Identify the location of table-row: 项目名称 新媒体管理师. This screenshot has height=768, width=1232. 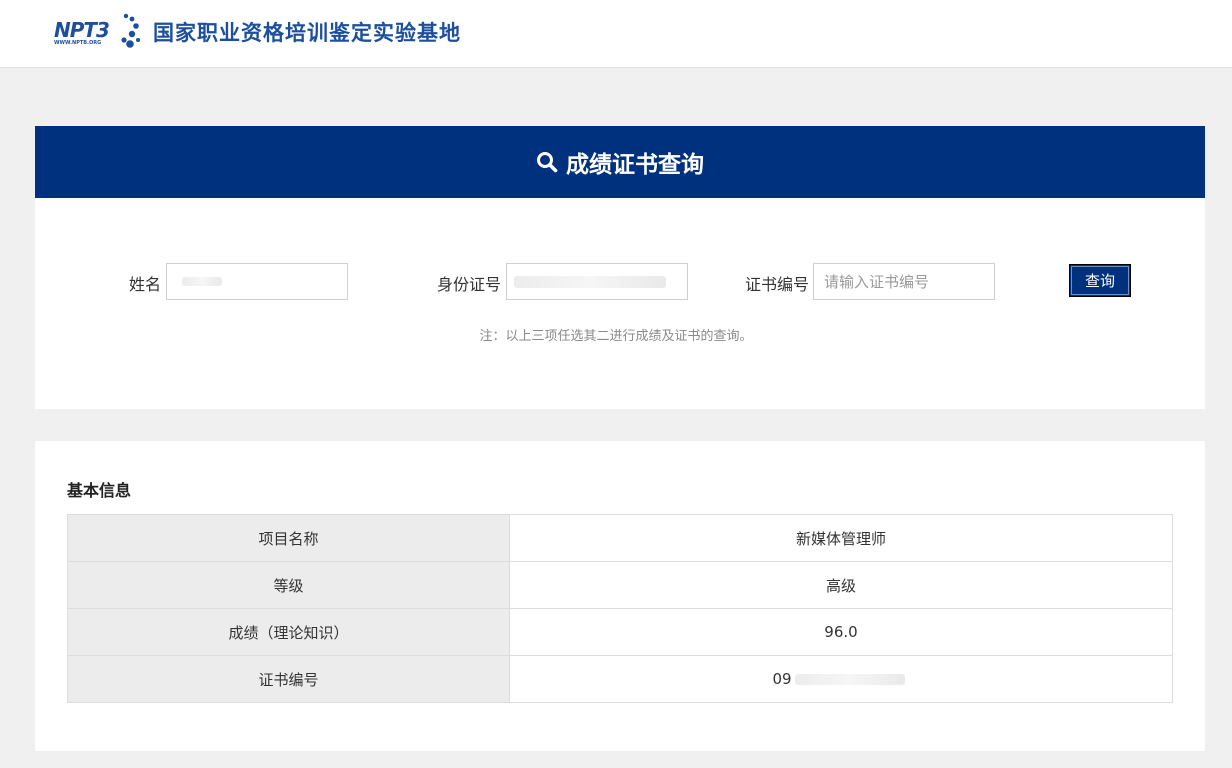
(620, 538).